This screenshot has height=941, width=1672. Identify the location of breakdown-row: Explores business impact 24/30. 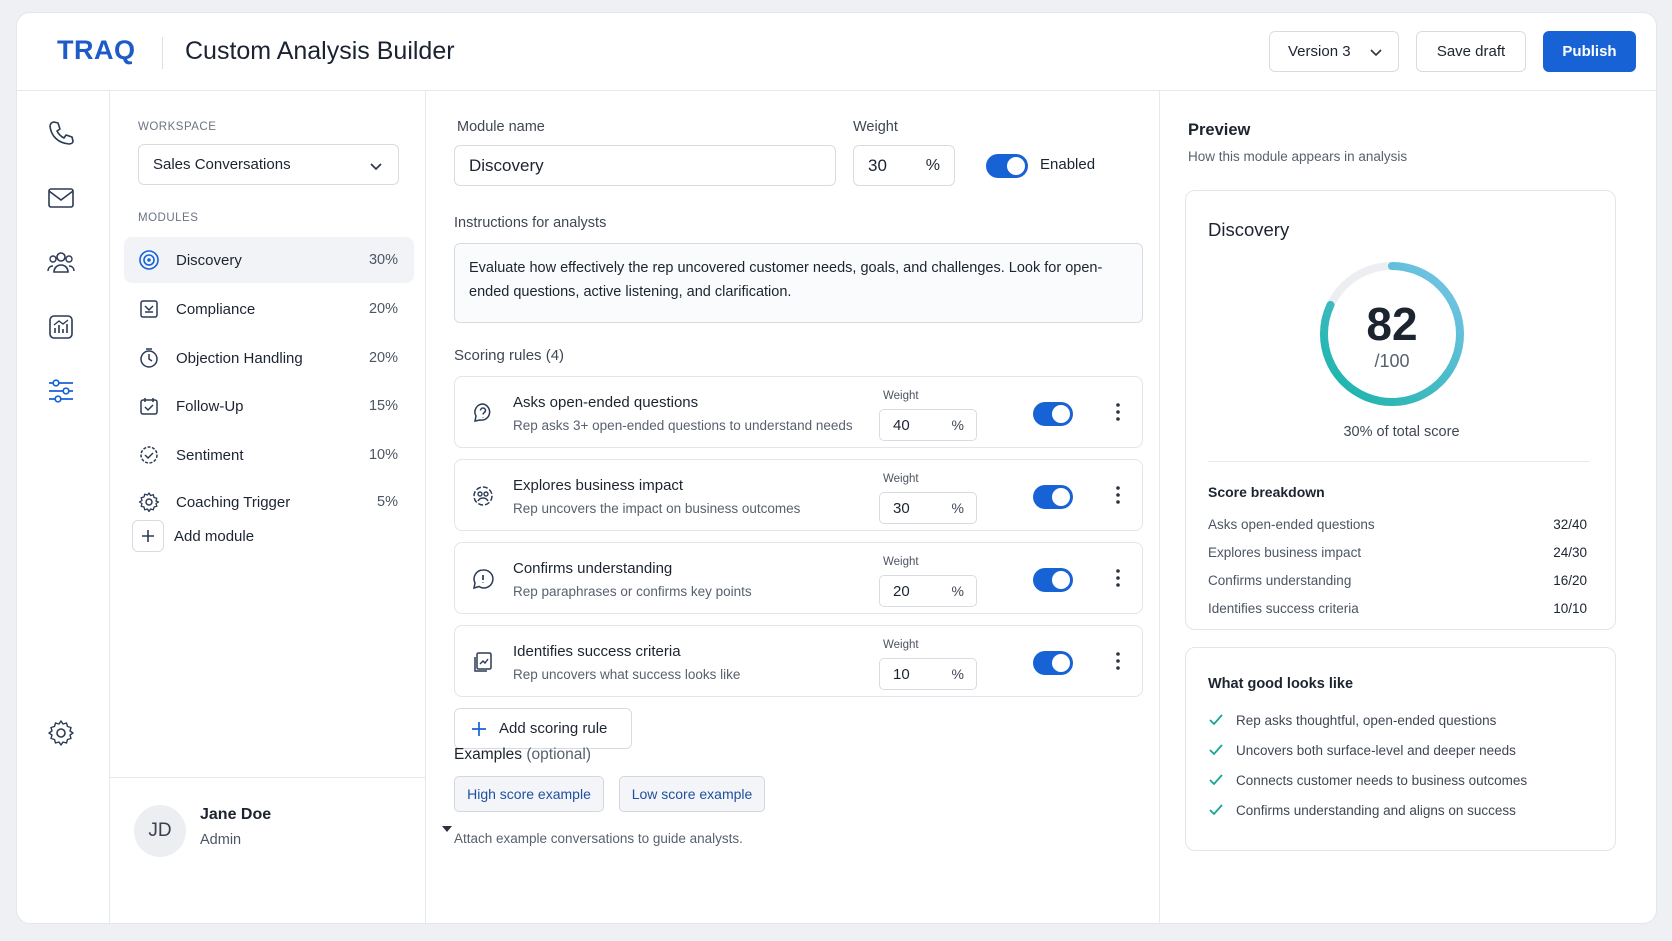
(1397, 555).